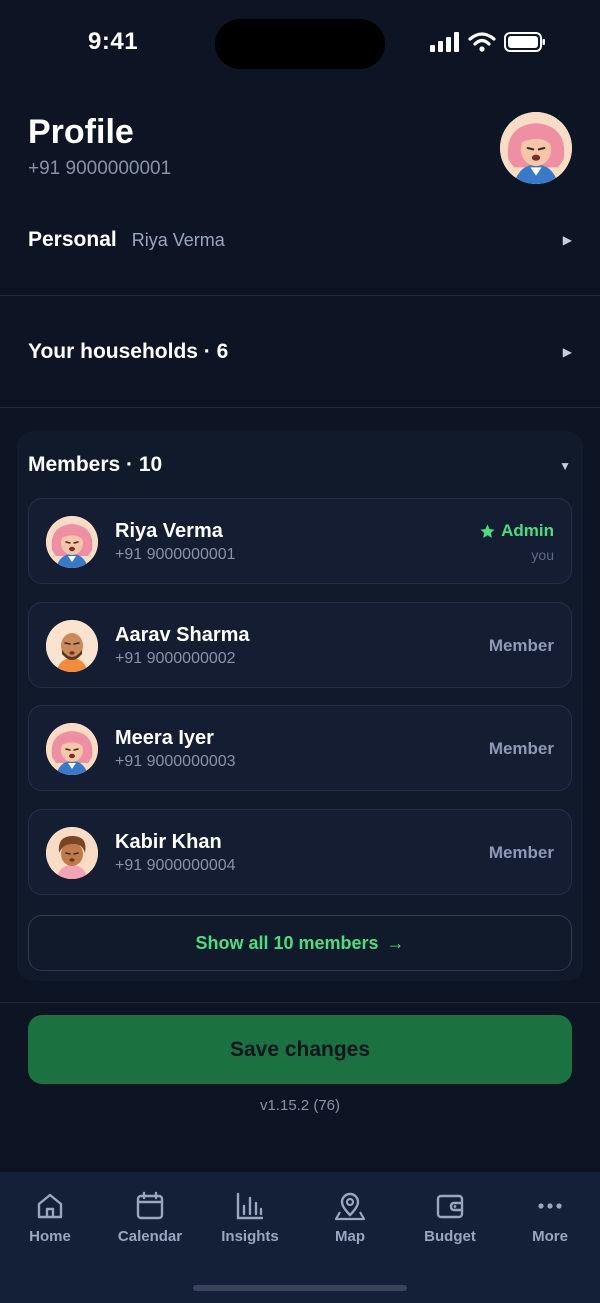 This screenshot has width=600, height=1303. I want to click on tab-label: Home, so click(50, 1236).